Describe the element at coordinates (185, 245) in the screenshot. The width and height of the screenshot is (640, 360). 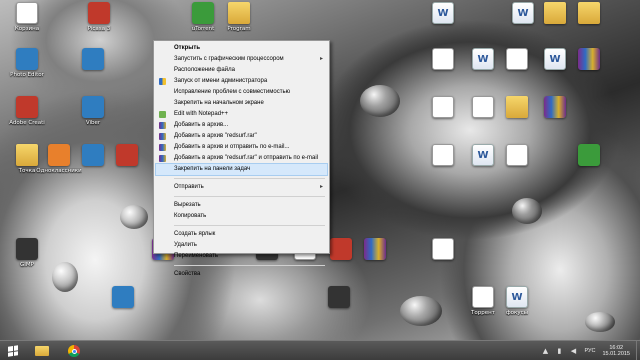
I see `menu-item-label: Удалить` at that location.